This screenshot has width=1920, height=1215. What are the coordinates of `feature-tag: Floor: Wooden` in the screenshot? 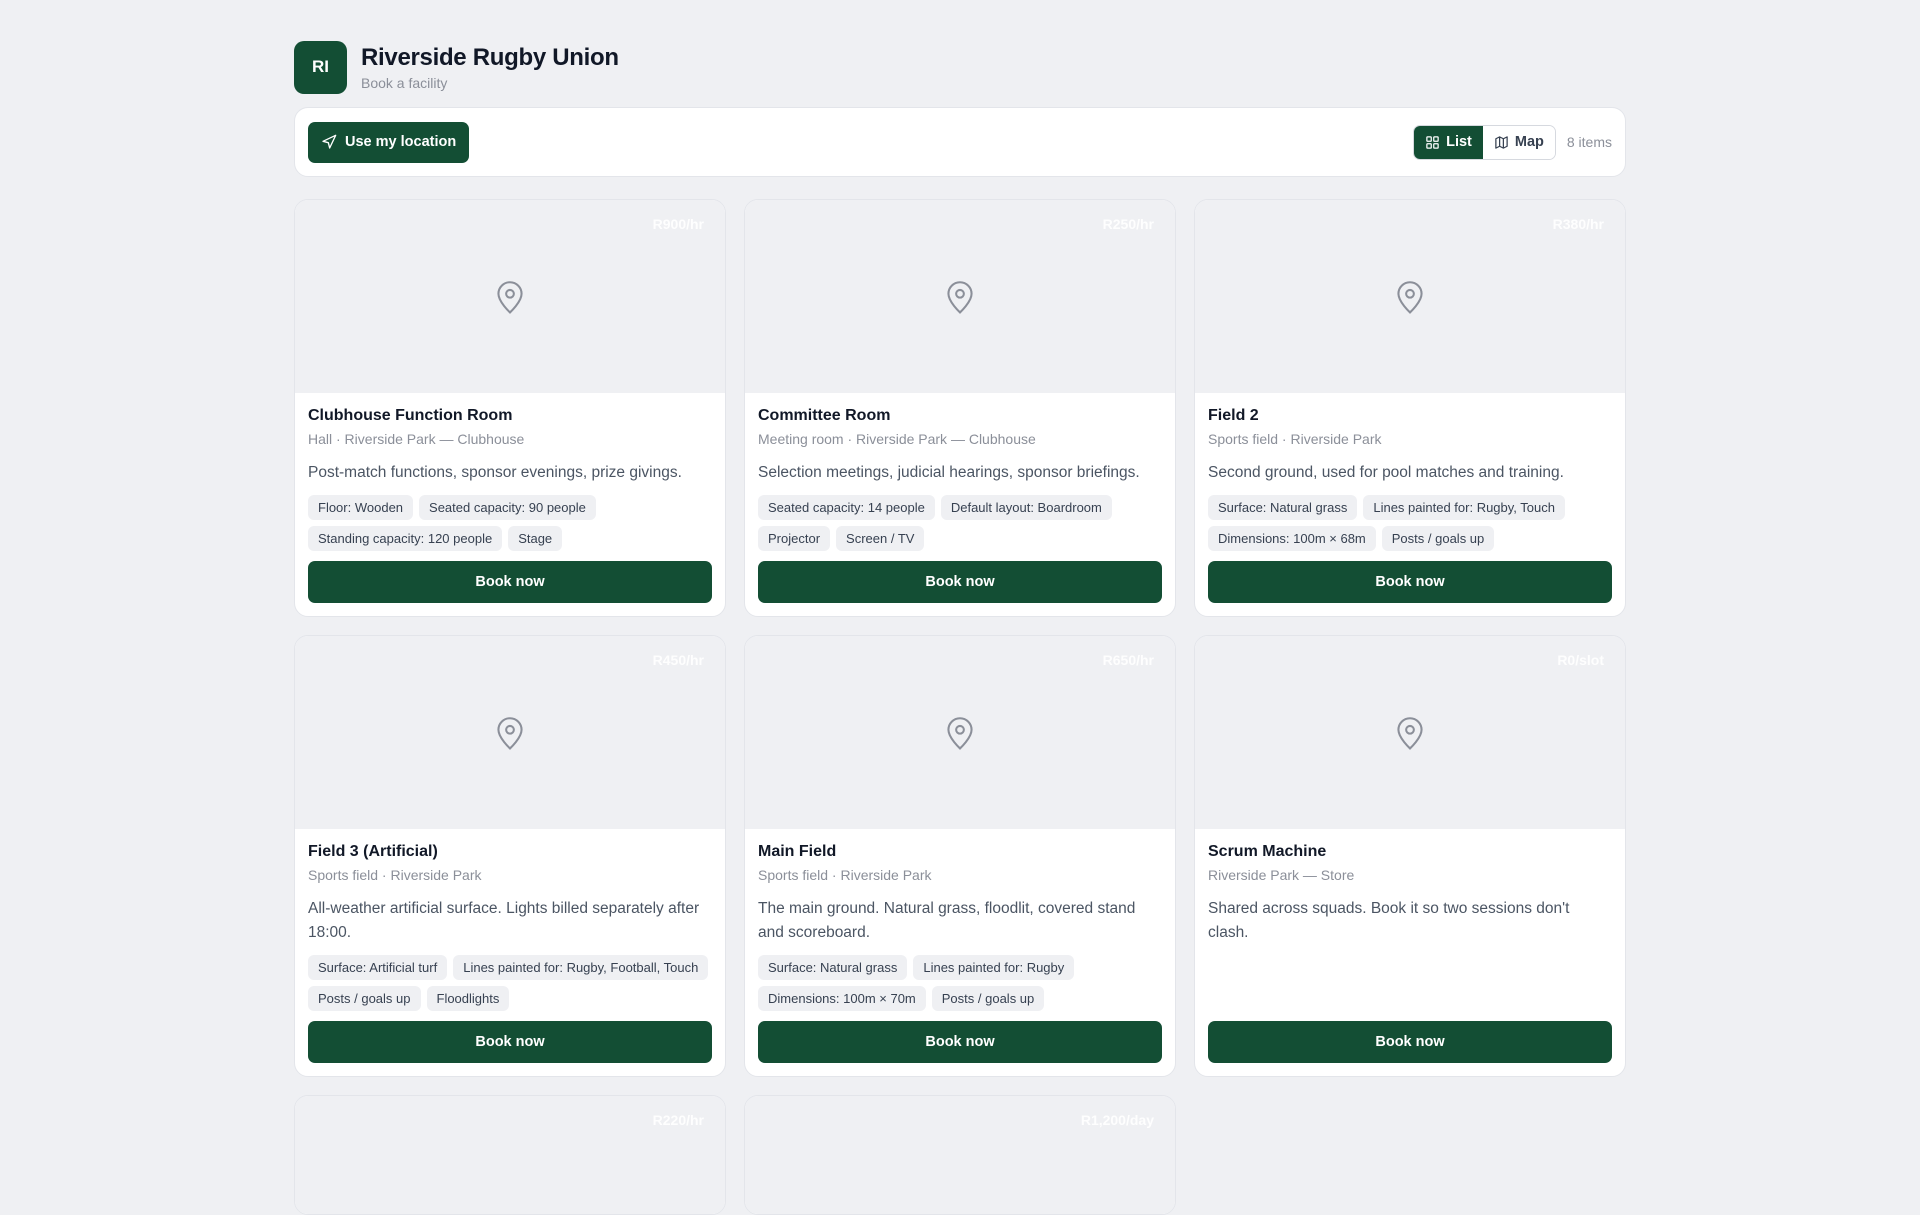 It's located at (361, 507).